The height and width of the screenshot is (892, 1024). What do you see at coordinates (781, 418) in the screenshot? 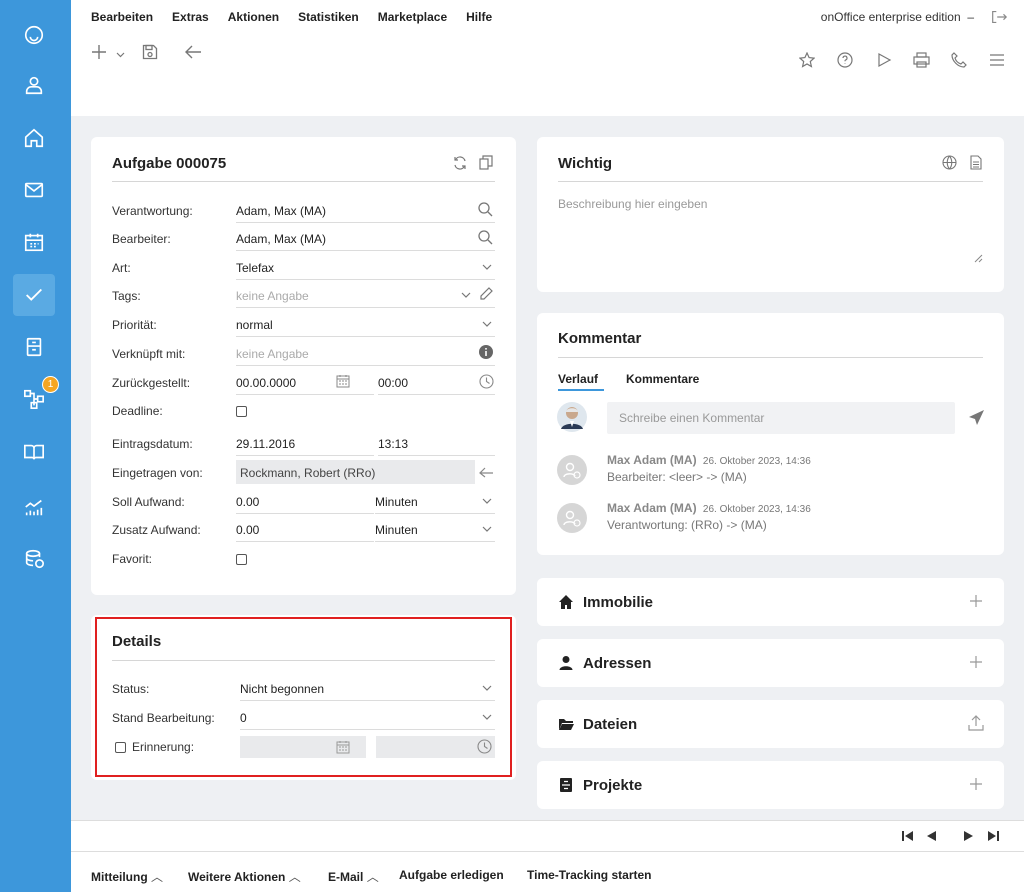
I see `comment-input: Schreibe einen Kommentar` at bounding box center [781, 418].